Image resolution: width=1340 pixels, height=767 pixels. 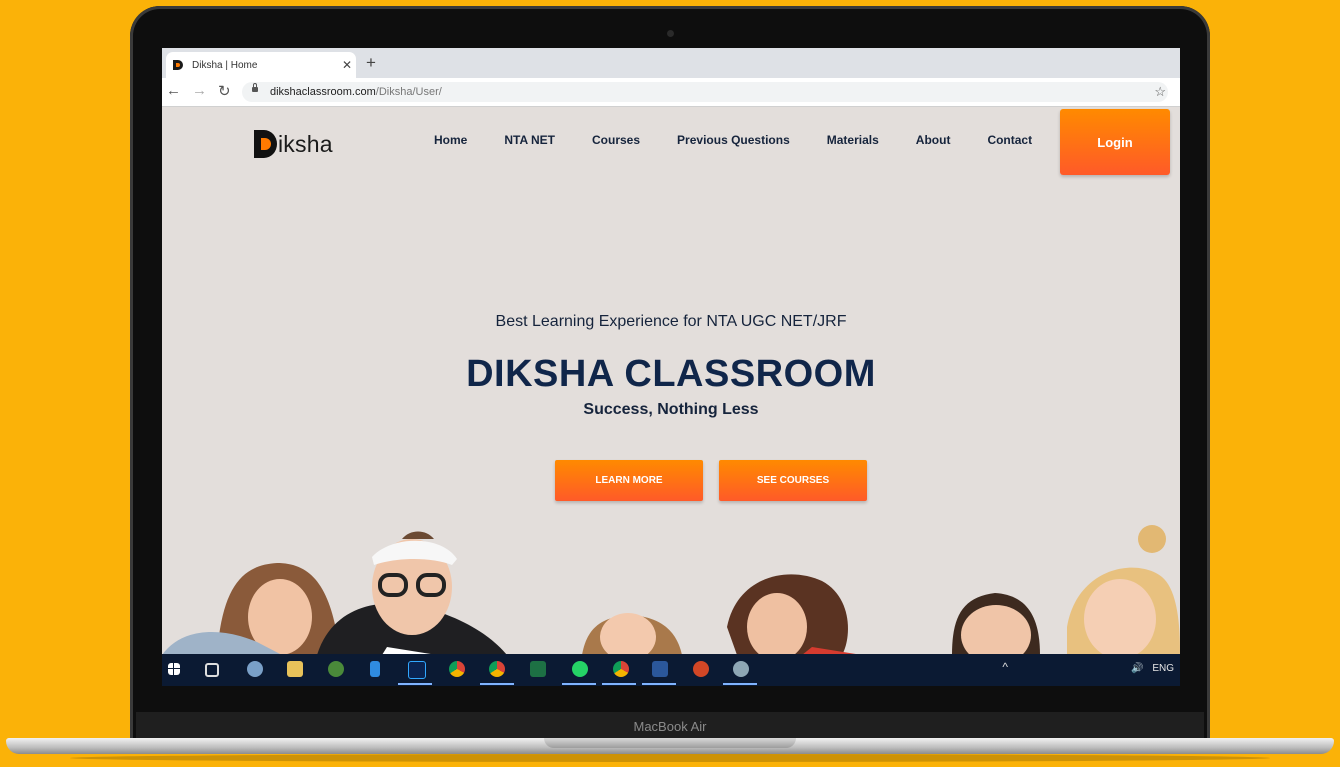 I want to click on webcam, so click(x=670, y=33).